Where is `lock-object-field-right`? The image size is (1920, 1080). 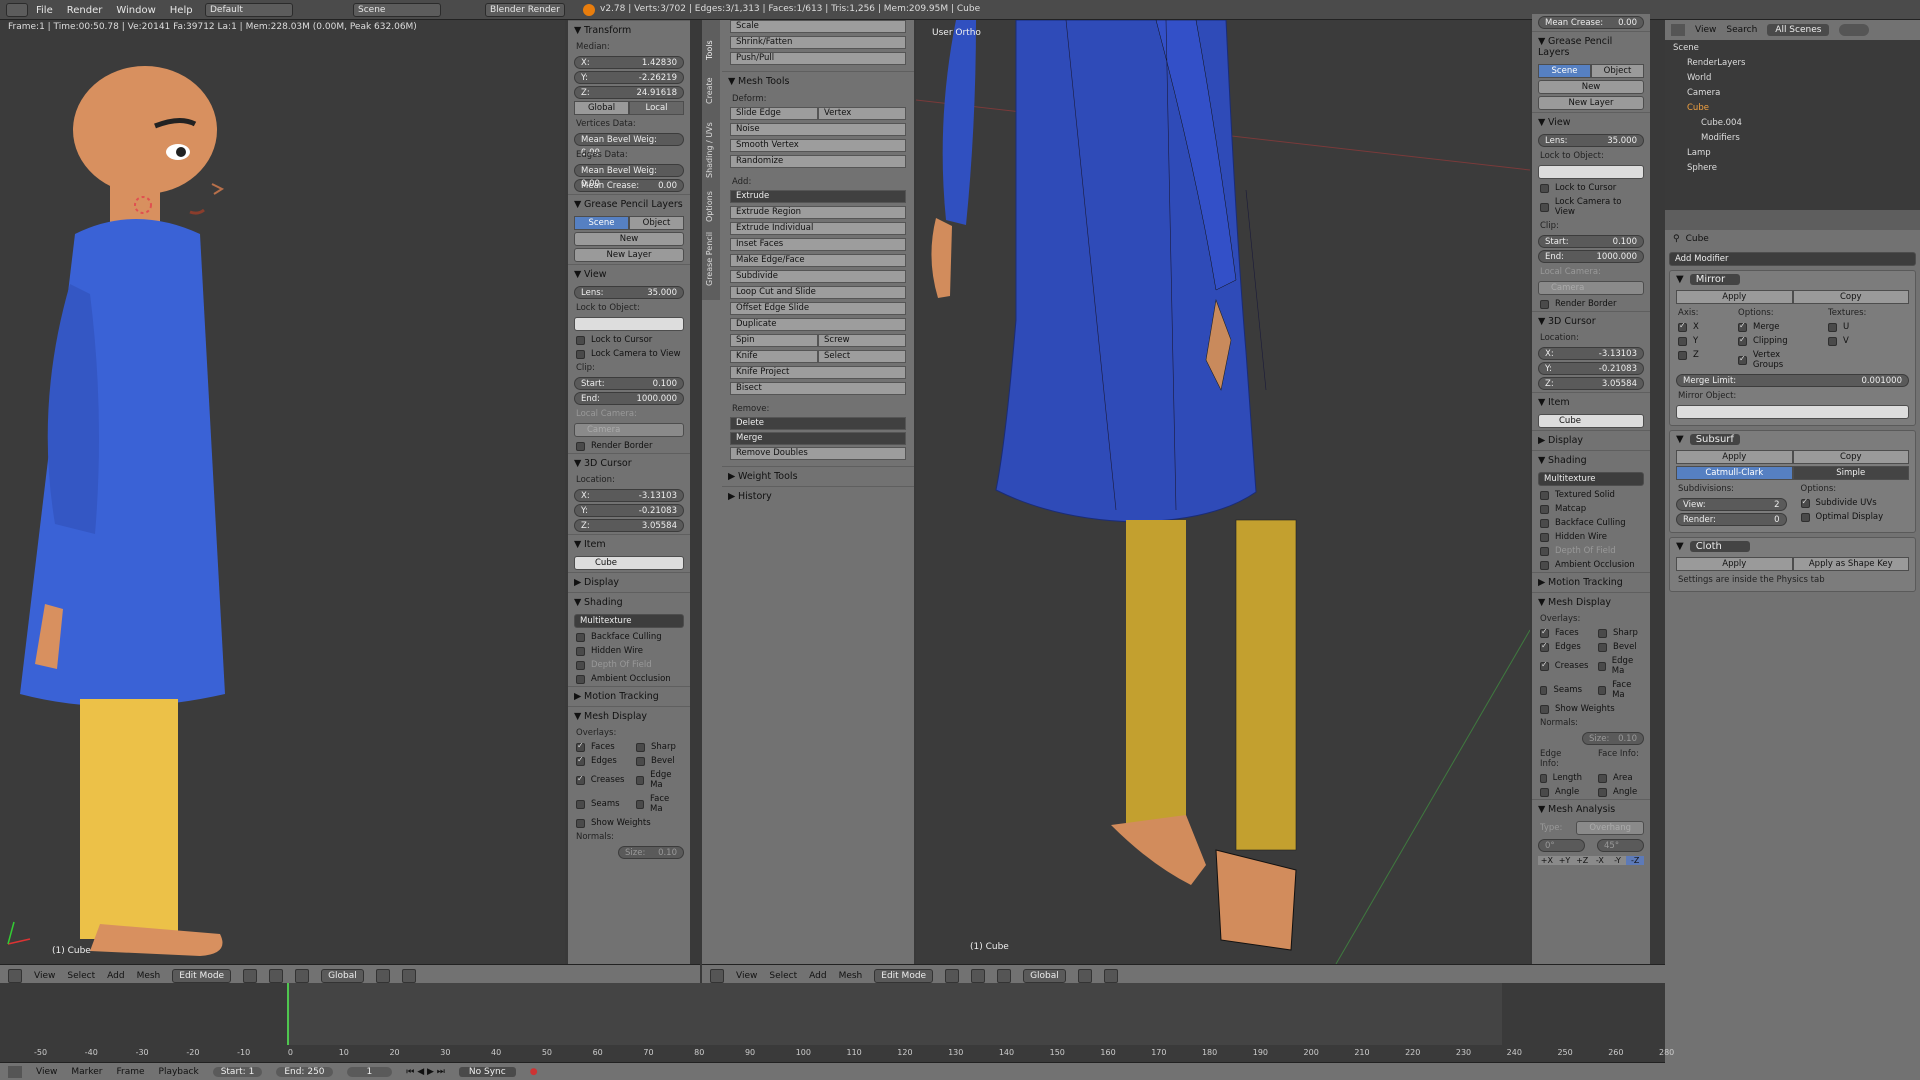
lock-object-field-right is located at coordinates (1591, 172).